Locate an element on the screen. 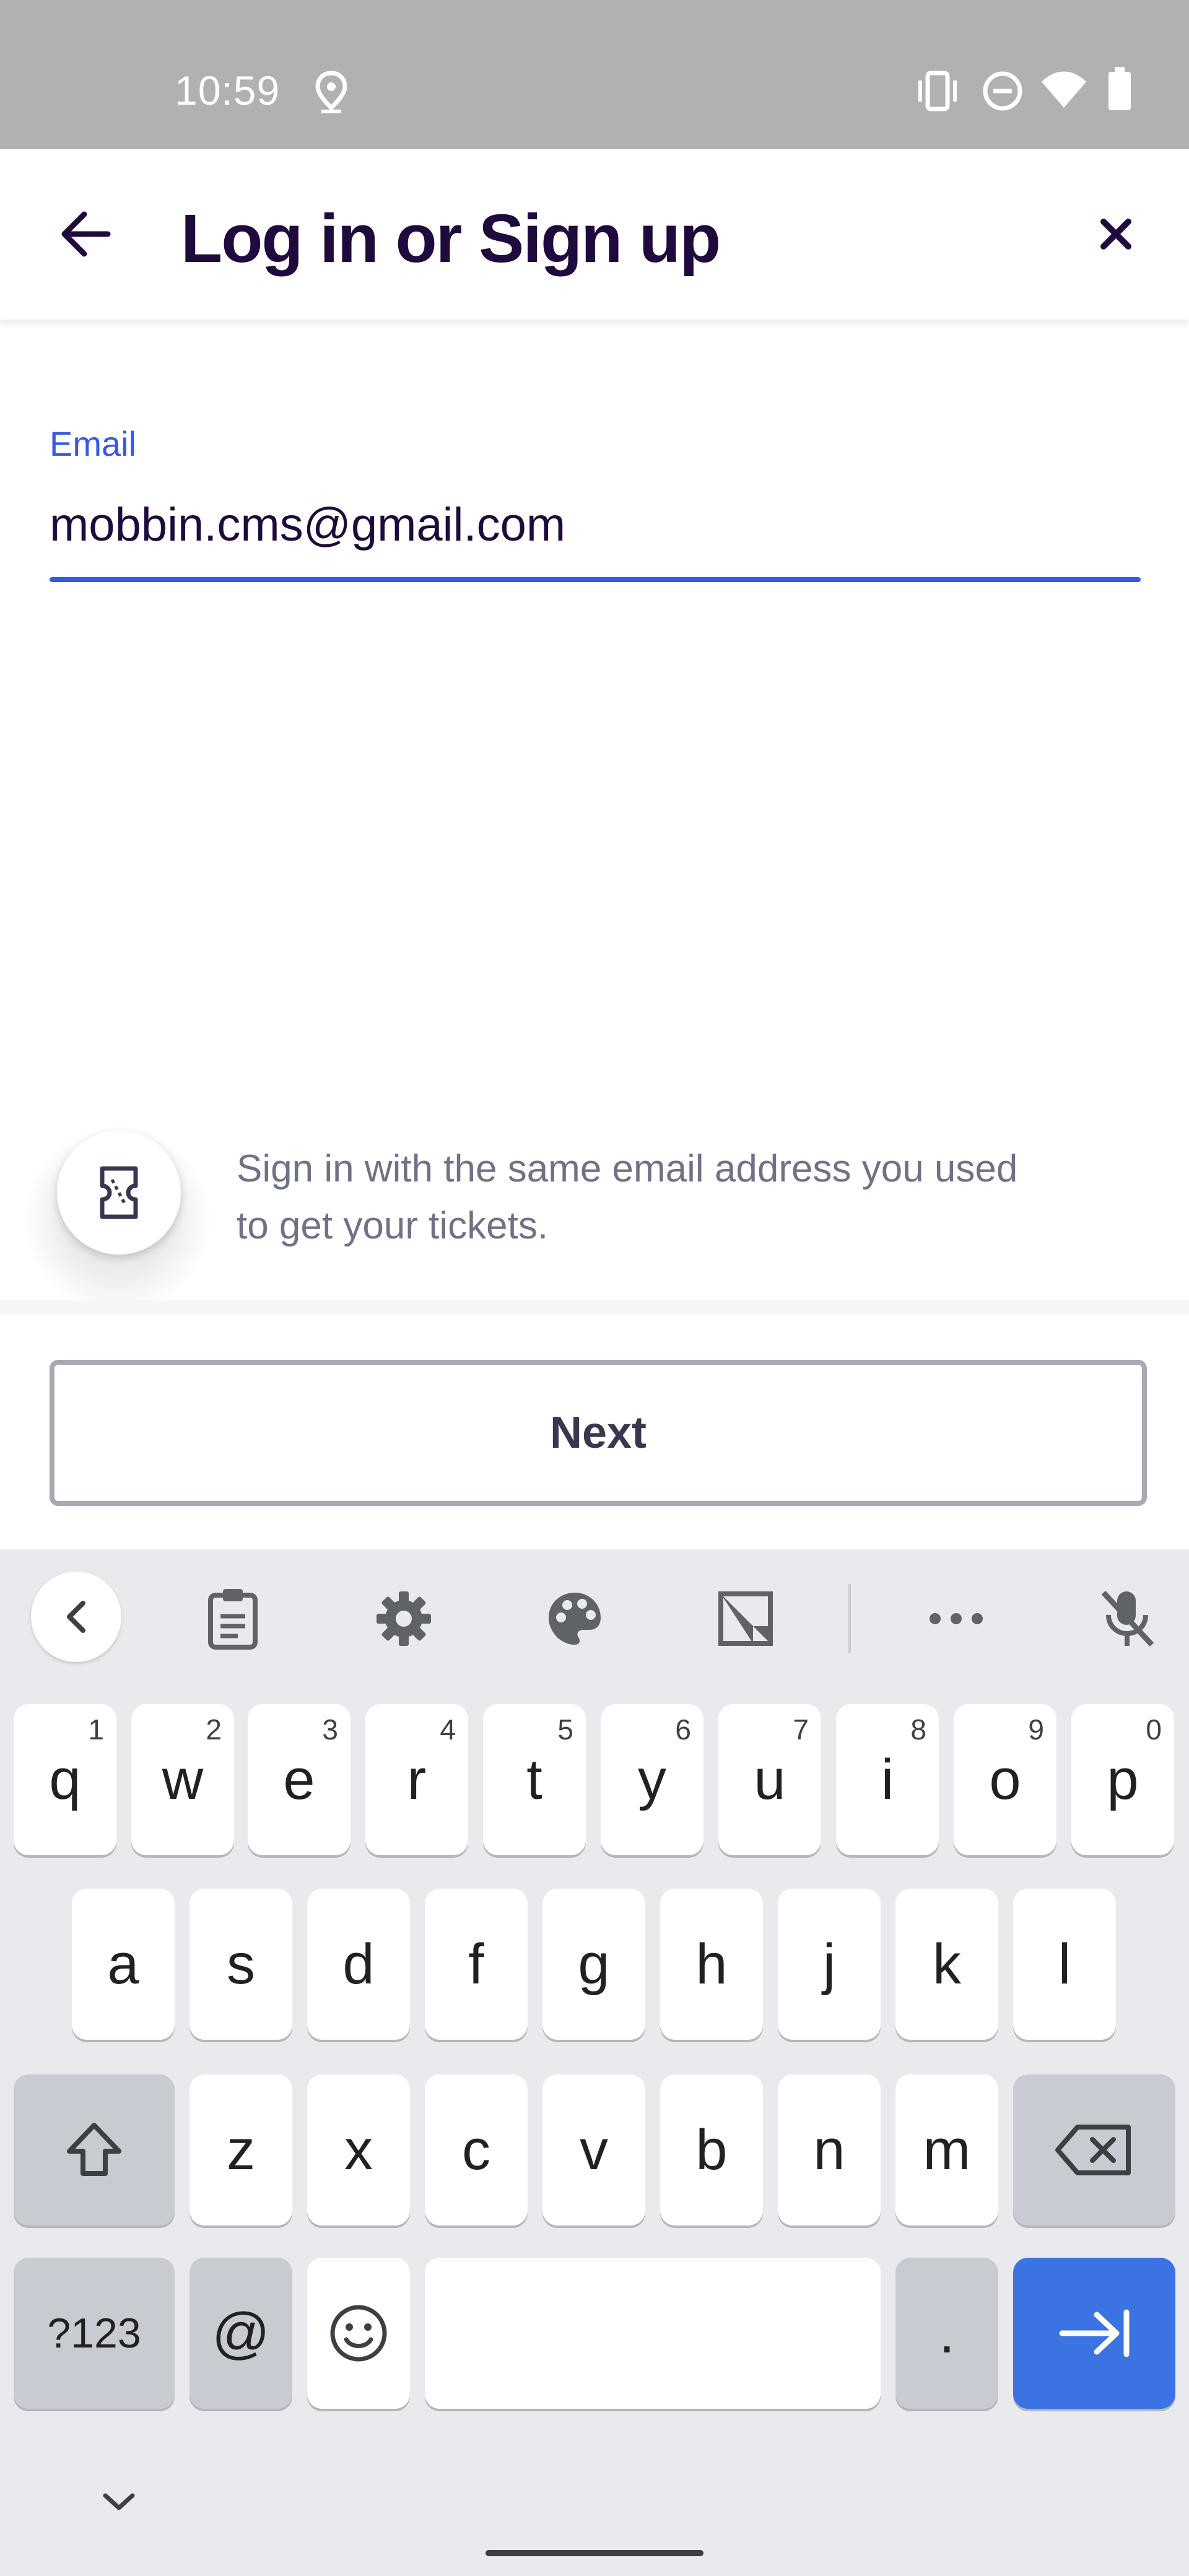 The image size is (1189, 2576). key-c: c is located at coordinates (476, 2150).